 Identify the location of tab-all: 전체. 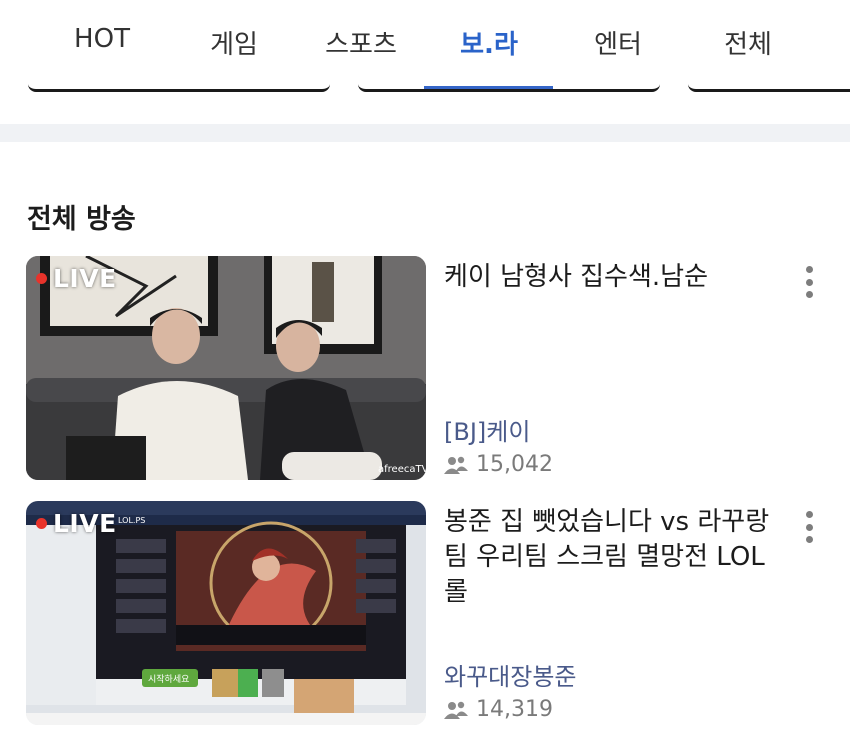
(748, 47).